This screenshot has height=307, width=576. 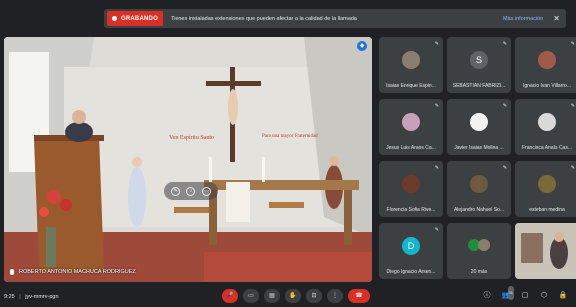 I want to click on participant-tile: ✎ esteban medina, so click(x=545, y=189).